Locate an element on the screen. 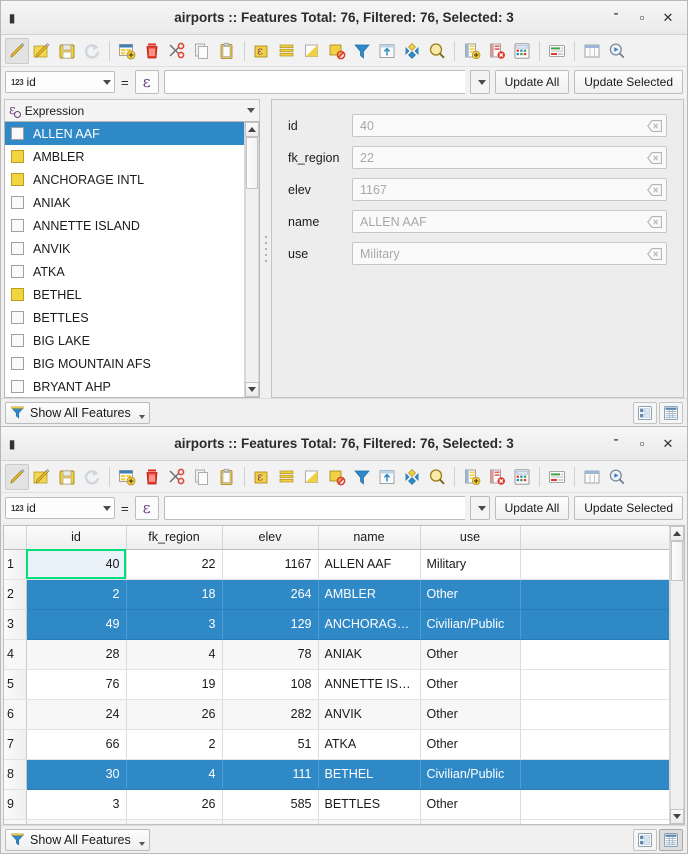 The image size is (688, 854). feature-list-expression-header: ε Expression is located at coordinates (132, 110).